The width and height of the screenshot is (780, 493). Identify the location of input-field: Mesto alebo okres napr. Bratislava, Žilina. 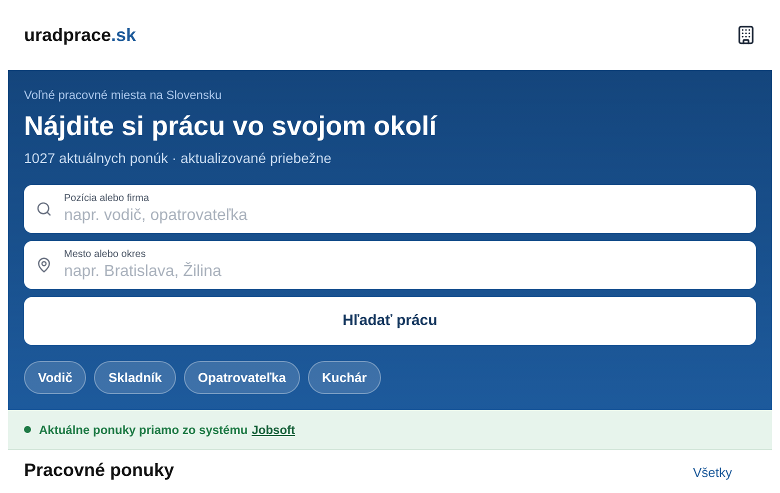
(390, 265).